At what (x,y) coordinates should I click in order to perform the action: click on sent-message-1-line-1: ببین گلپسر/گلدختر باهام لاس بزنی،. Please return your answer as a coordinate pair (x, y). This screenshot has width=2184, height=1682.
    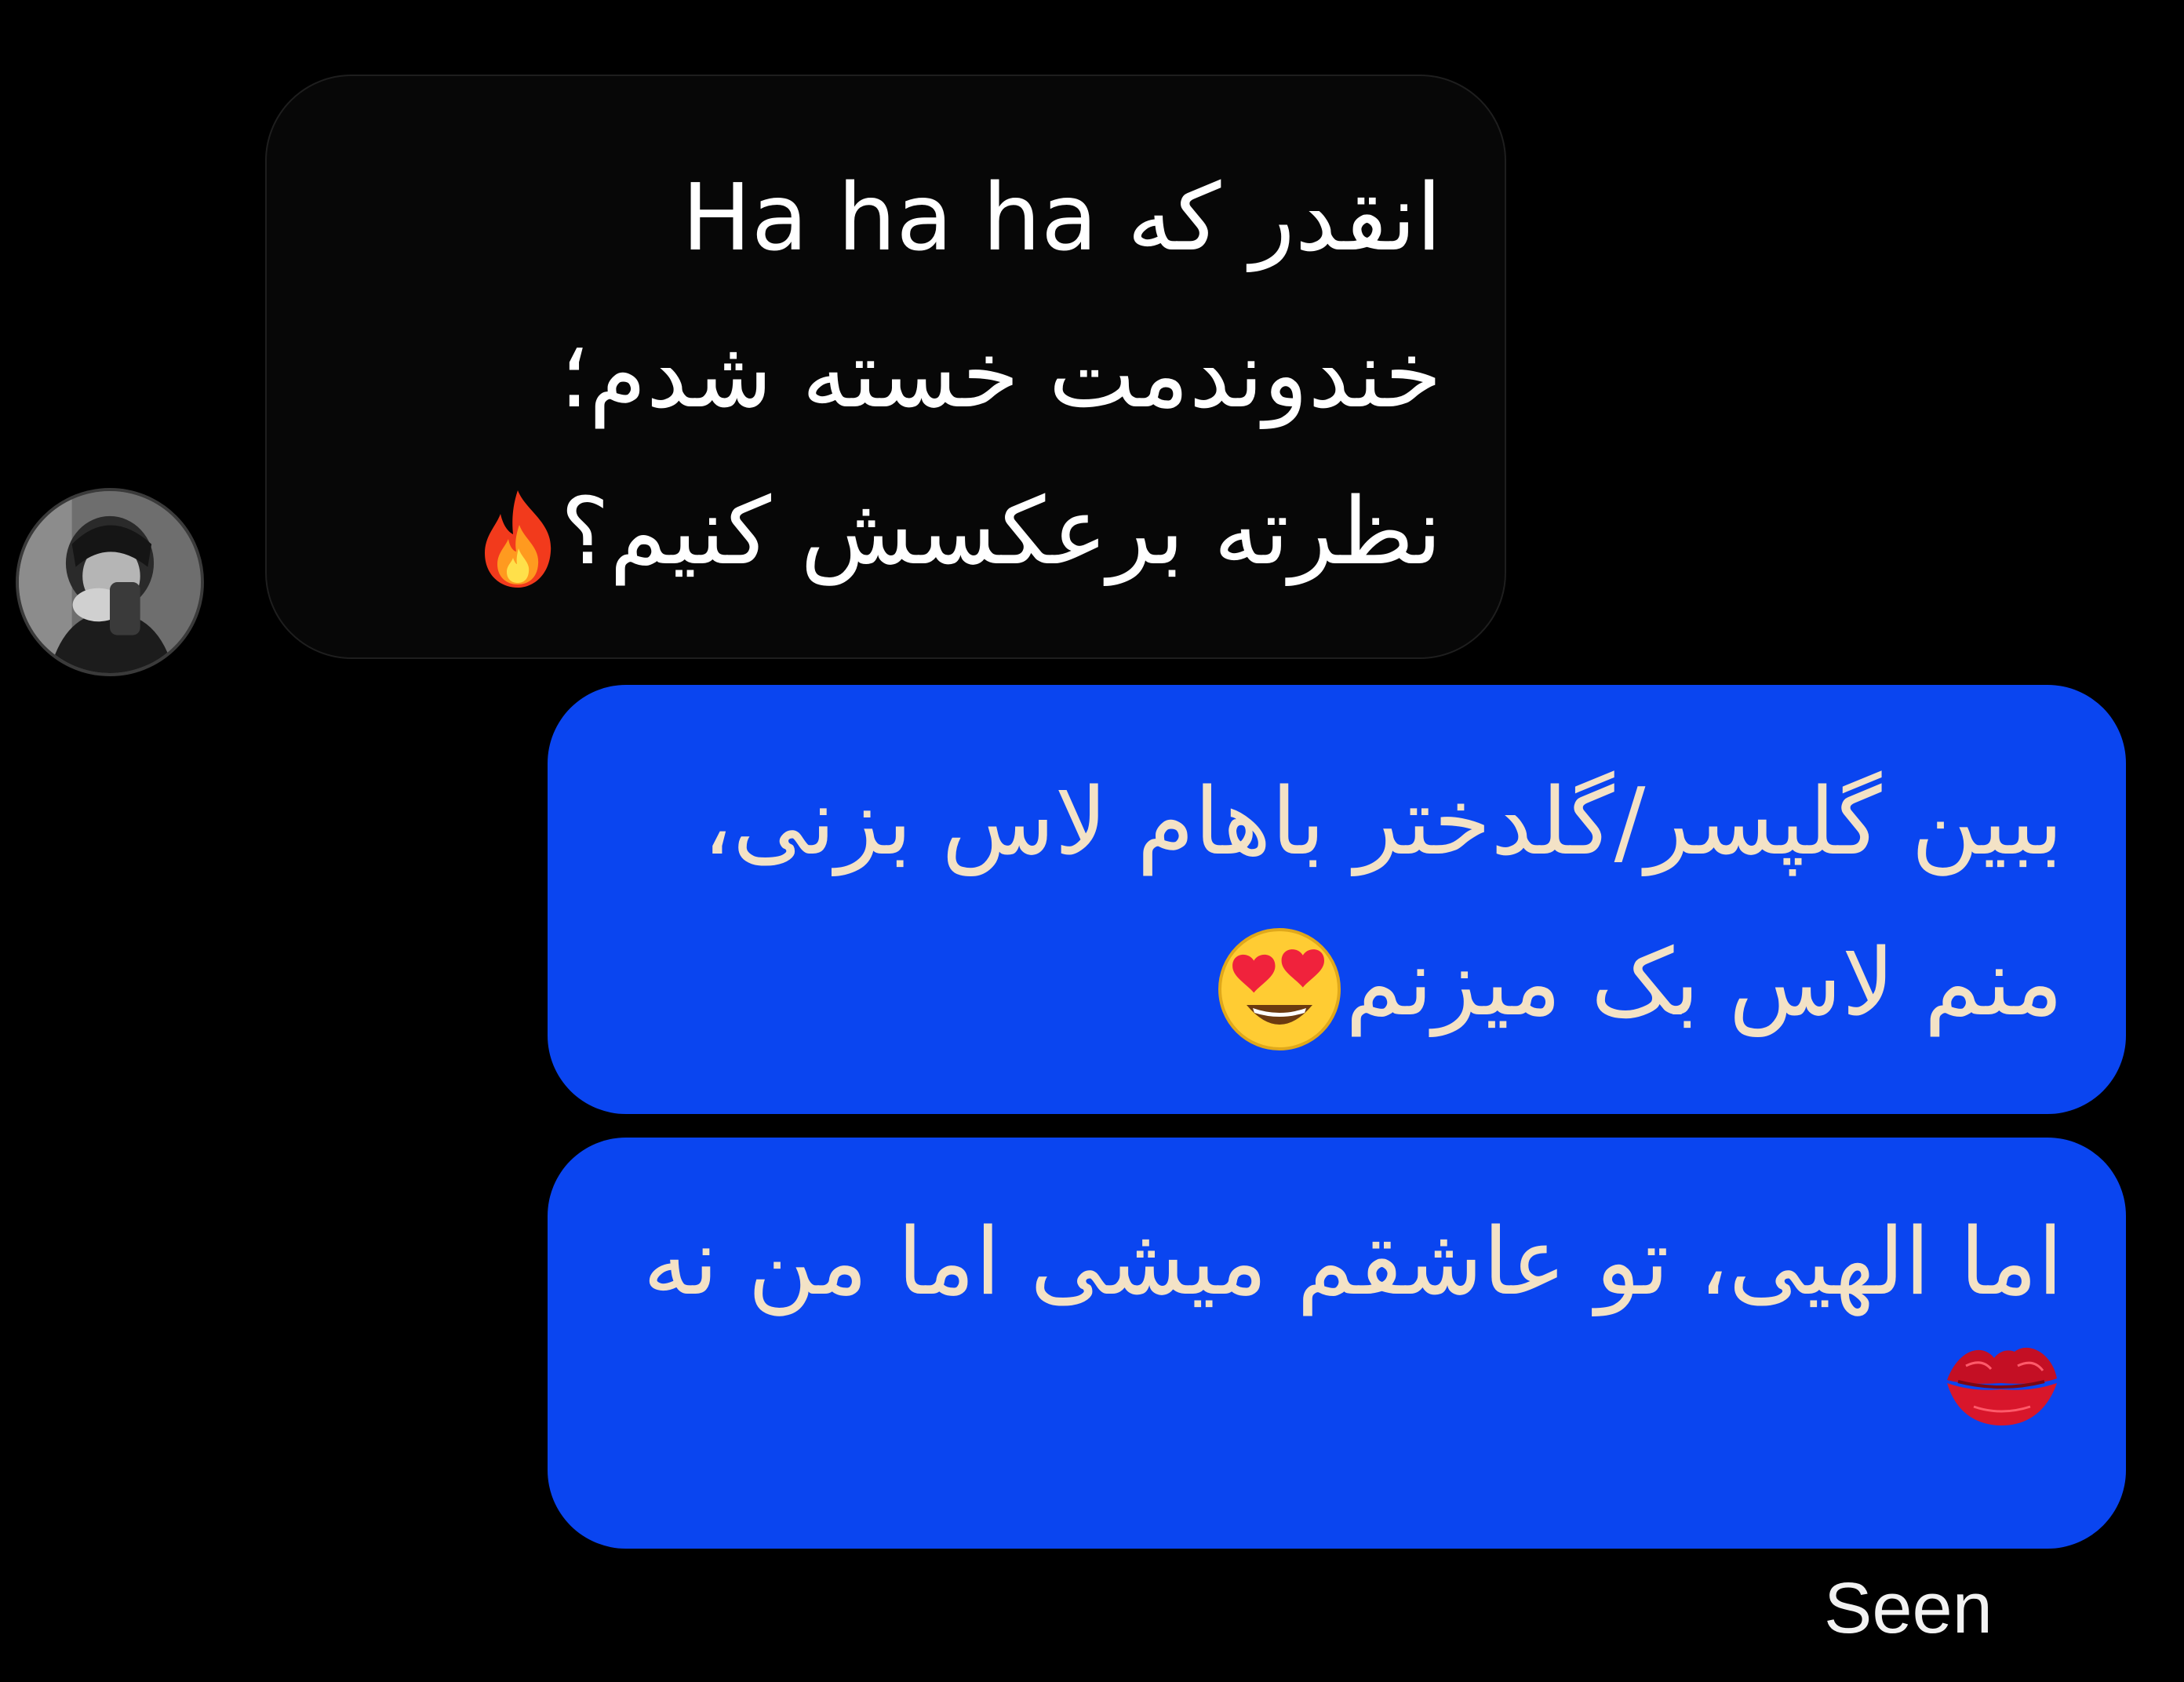
    Looking at the image, I should click on (1382, 821).